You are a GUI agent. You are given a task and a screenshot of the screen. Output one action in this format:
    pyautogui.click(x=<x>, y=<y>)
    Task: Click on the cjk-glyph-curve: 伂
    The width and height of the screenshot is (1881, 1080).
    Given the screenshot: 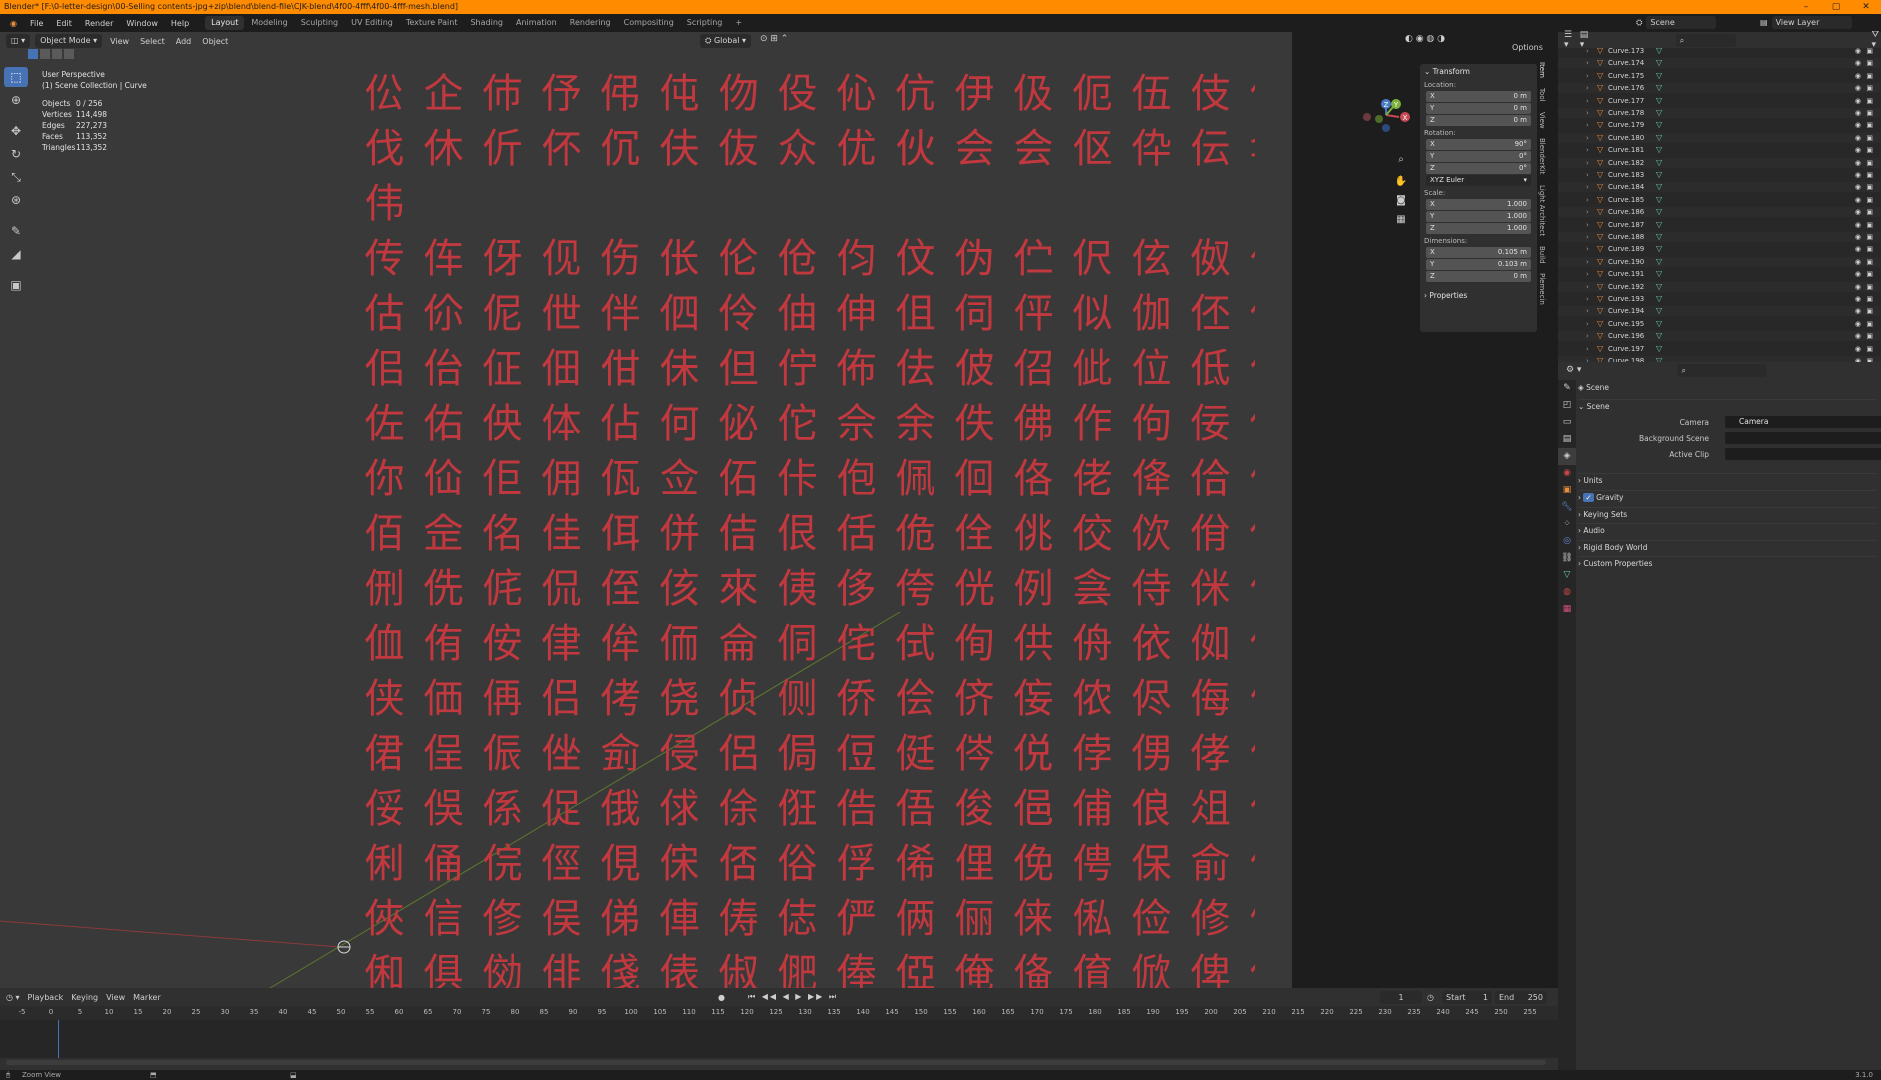 What is the action you would take?
    pyautogui.click(x=502, y=94)
    